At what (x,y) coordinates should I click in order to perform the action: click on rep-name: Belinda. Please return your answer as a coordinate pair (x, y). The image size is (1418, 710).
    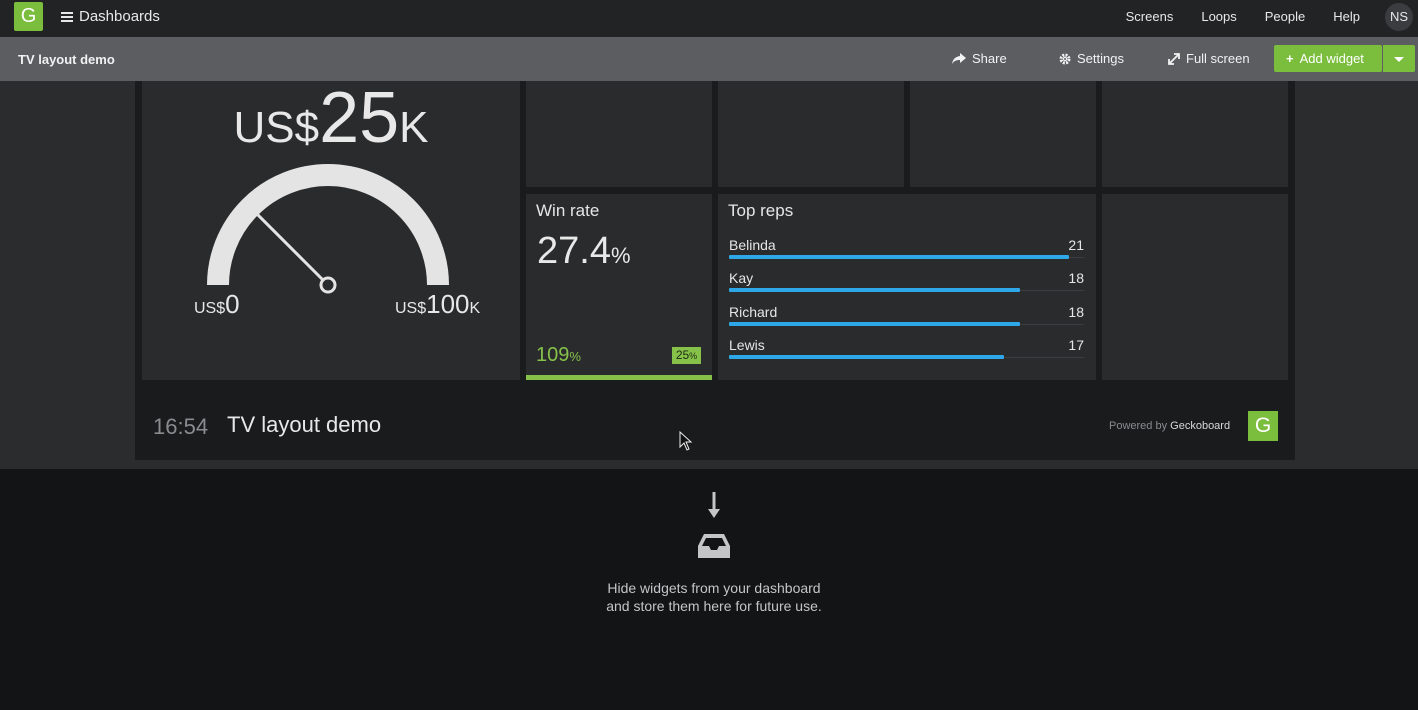
    Looking at the image, I should click on (752, 245).